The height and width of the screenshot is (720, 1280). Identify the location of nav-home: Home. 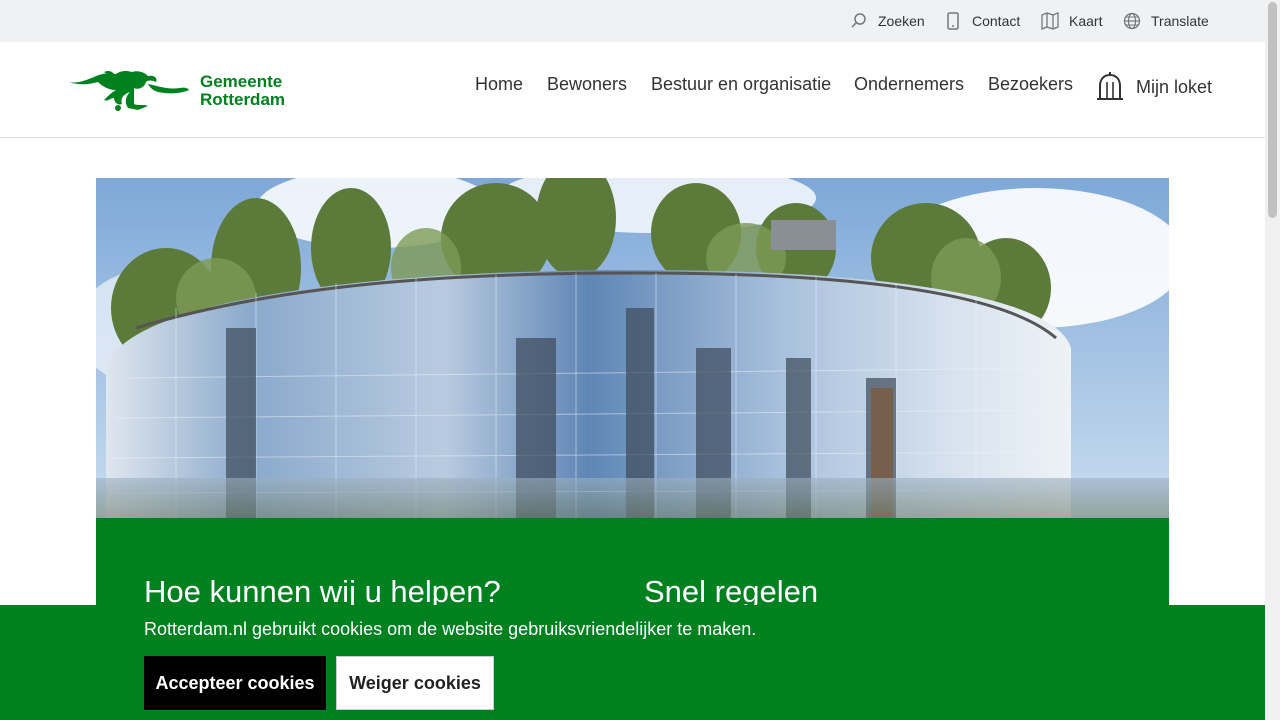
(499, 84).